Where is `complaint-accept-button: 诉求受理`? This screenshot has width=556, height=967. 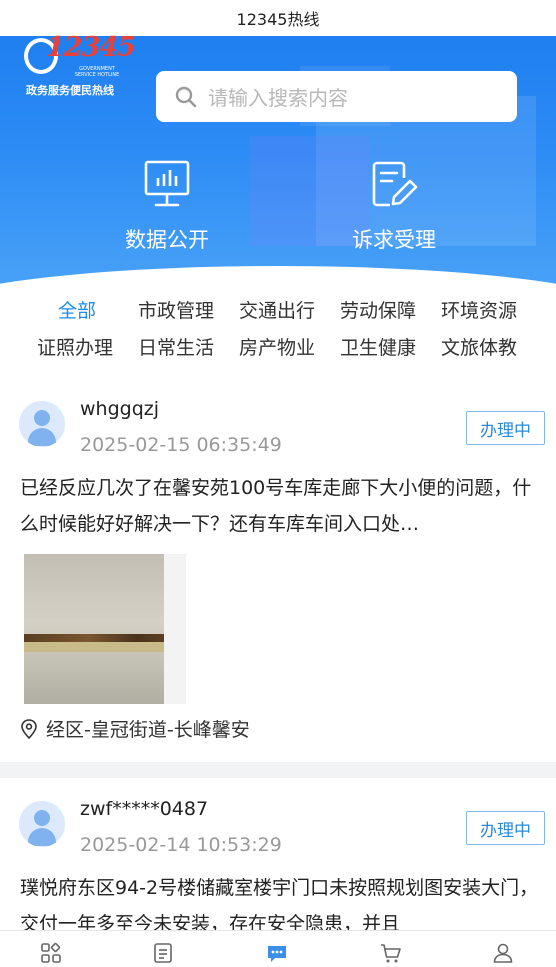 complaint-accept-button: 诉求受理 is located at coordinates (394, 206).